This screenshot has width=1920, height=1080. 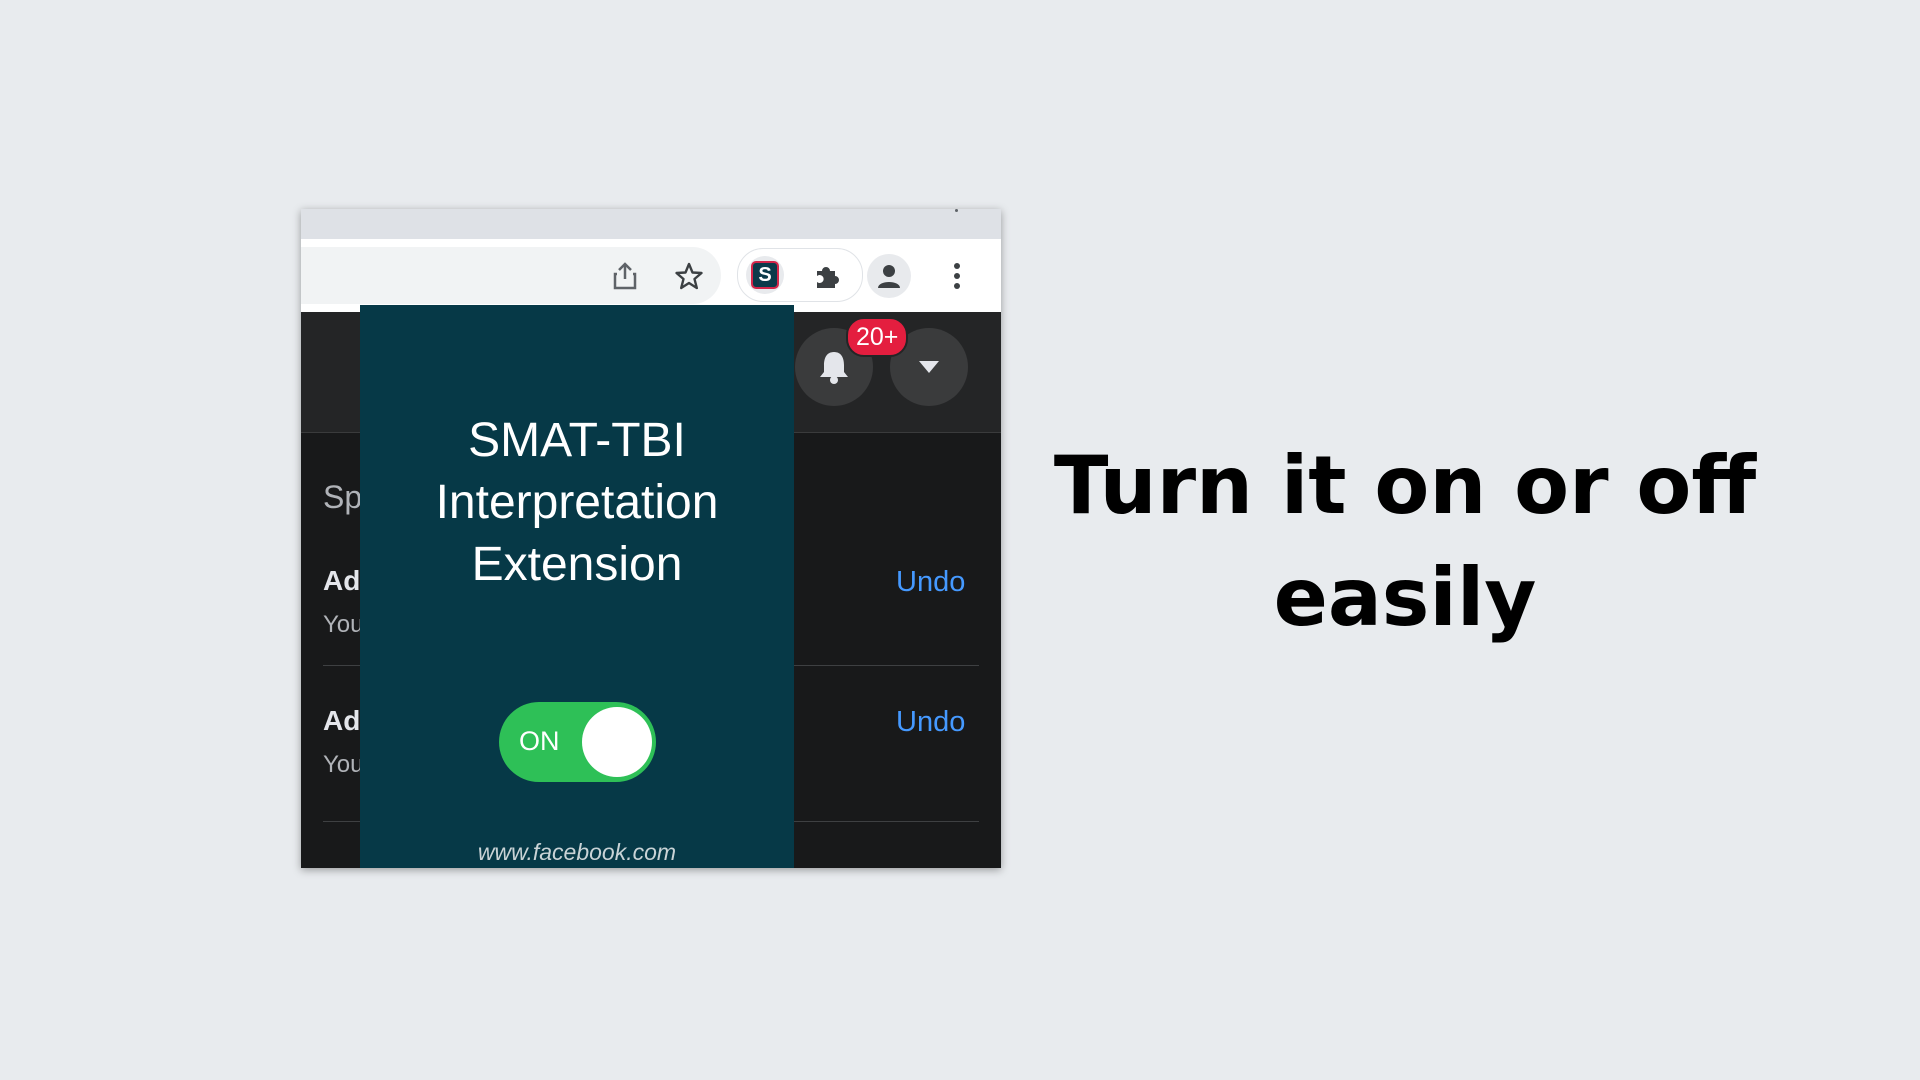 I want to click on more-vert-icon, so click(x=957, y=276).